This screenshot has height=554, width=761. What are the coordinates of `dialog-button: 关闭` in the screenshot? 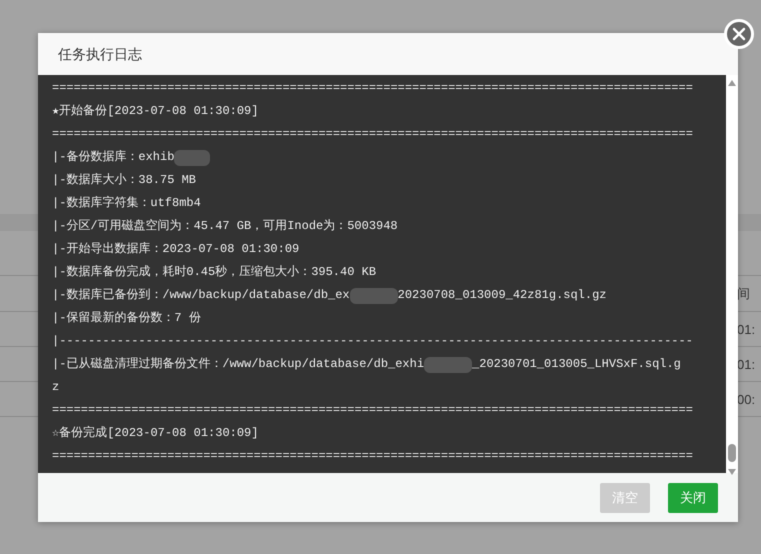 It's located at (693, 497).